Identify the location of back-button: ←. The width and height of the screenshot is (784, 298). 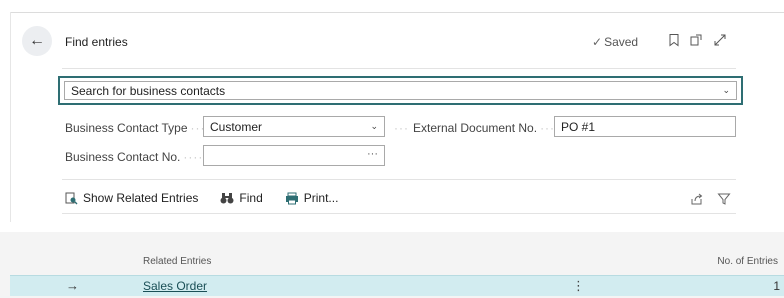
(37, 41).